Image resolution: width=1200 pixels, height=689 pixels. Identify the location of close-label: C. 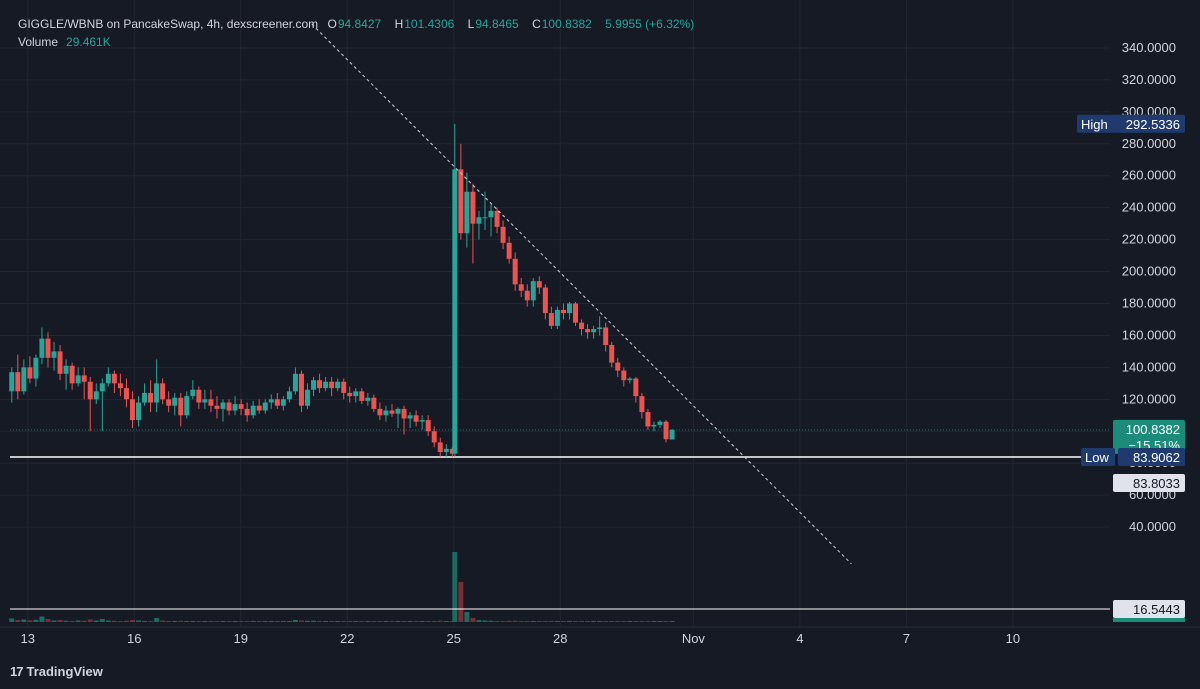
(536, 24).